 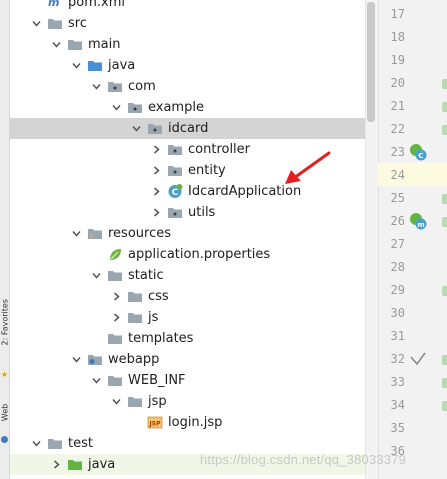 What do you see at coordinates (187, 317) in the screenshot?
I see `tree-row-js: js` at bounding box center [187, 317].